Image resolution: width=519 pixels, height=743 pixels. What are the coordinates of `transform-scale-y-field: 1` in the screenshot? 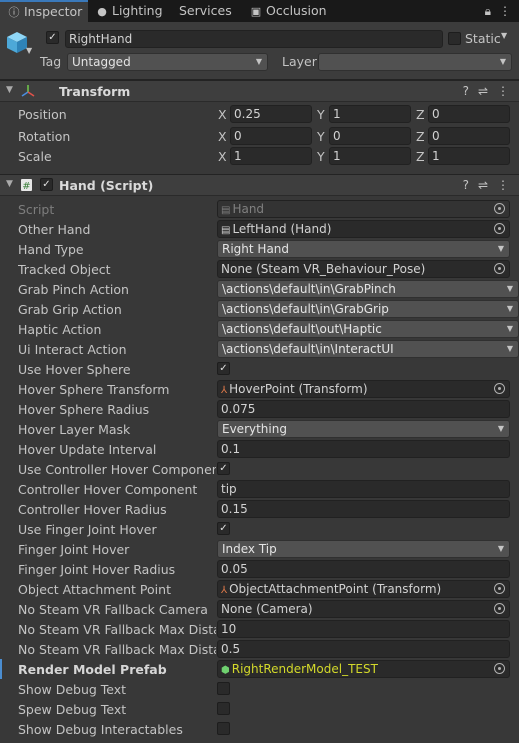 It's located at (370, 156).